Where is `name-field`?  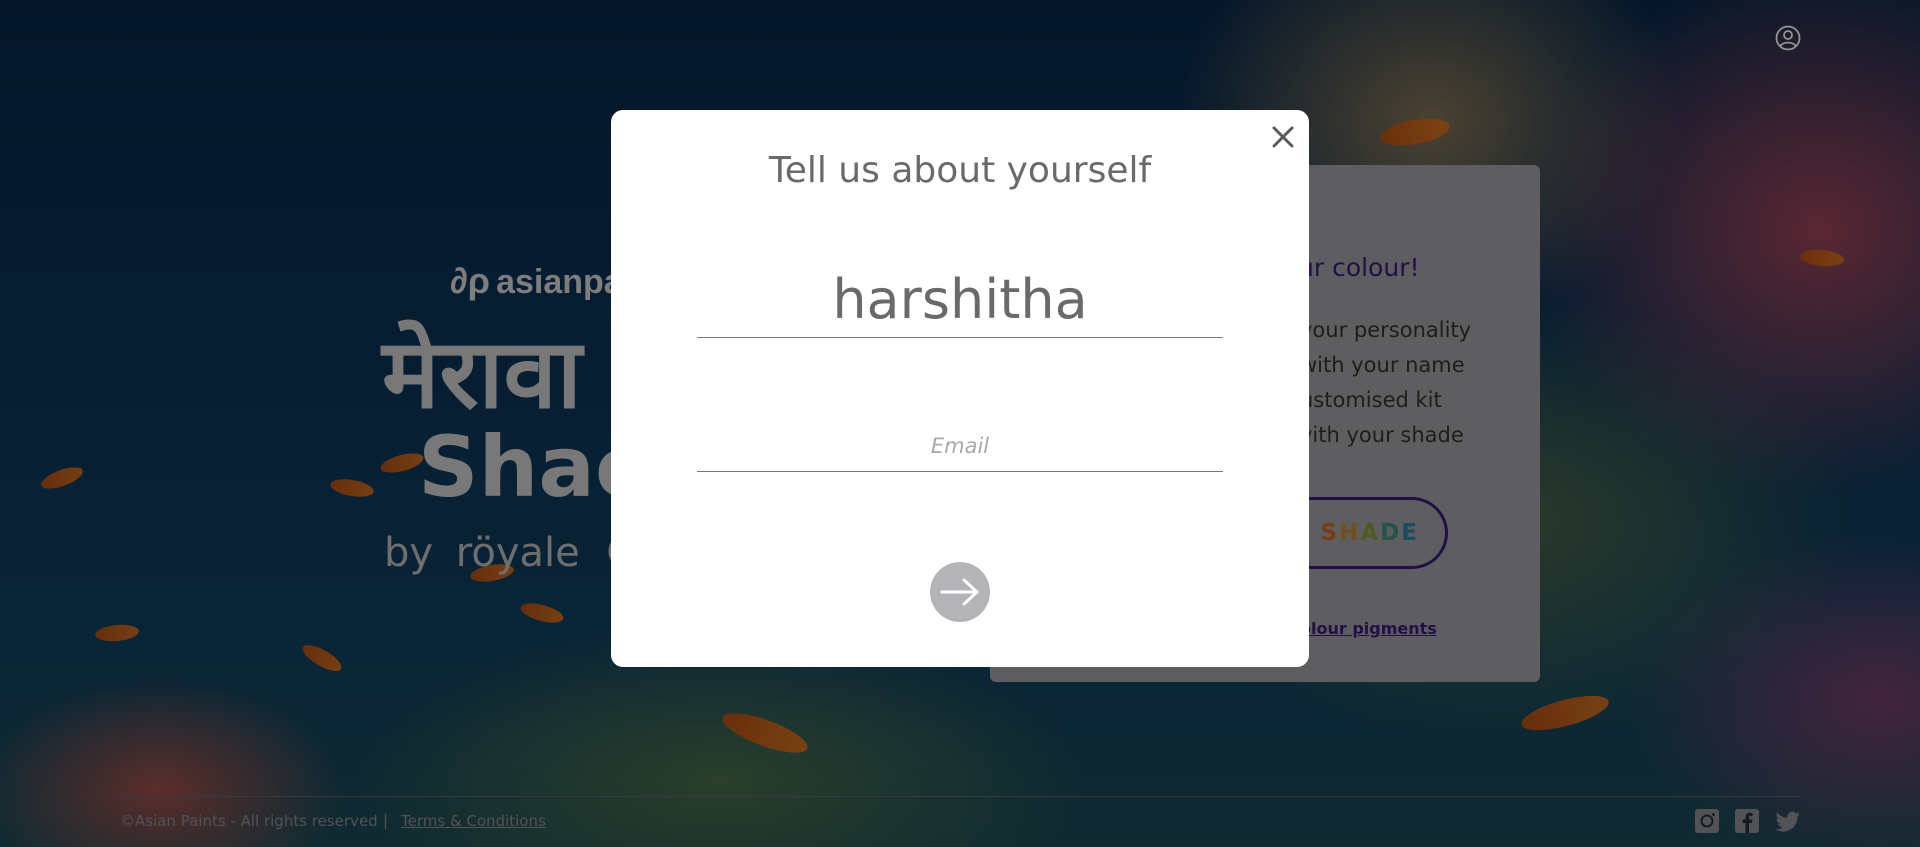
name-field is located at coordinates (960, 300).